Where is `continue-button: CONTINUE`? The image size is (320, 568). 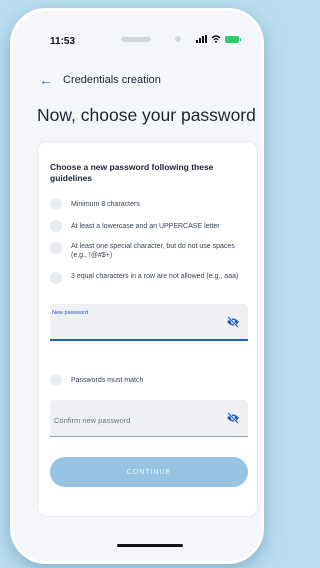
continue-button: CONTINUE is located at coordinates (149, 472).